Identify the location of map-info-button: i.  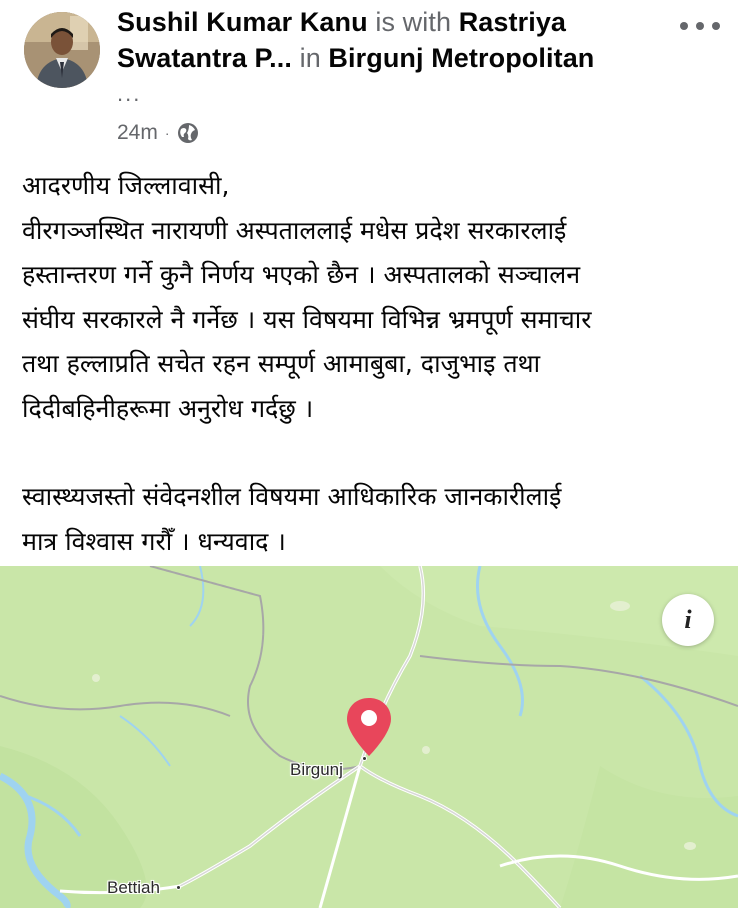
(688, 620).